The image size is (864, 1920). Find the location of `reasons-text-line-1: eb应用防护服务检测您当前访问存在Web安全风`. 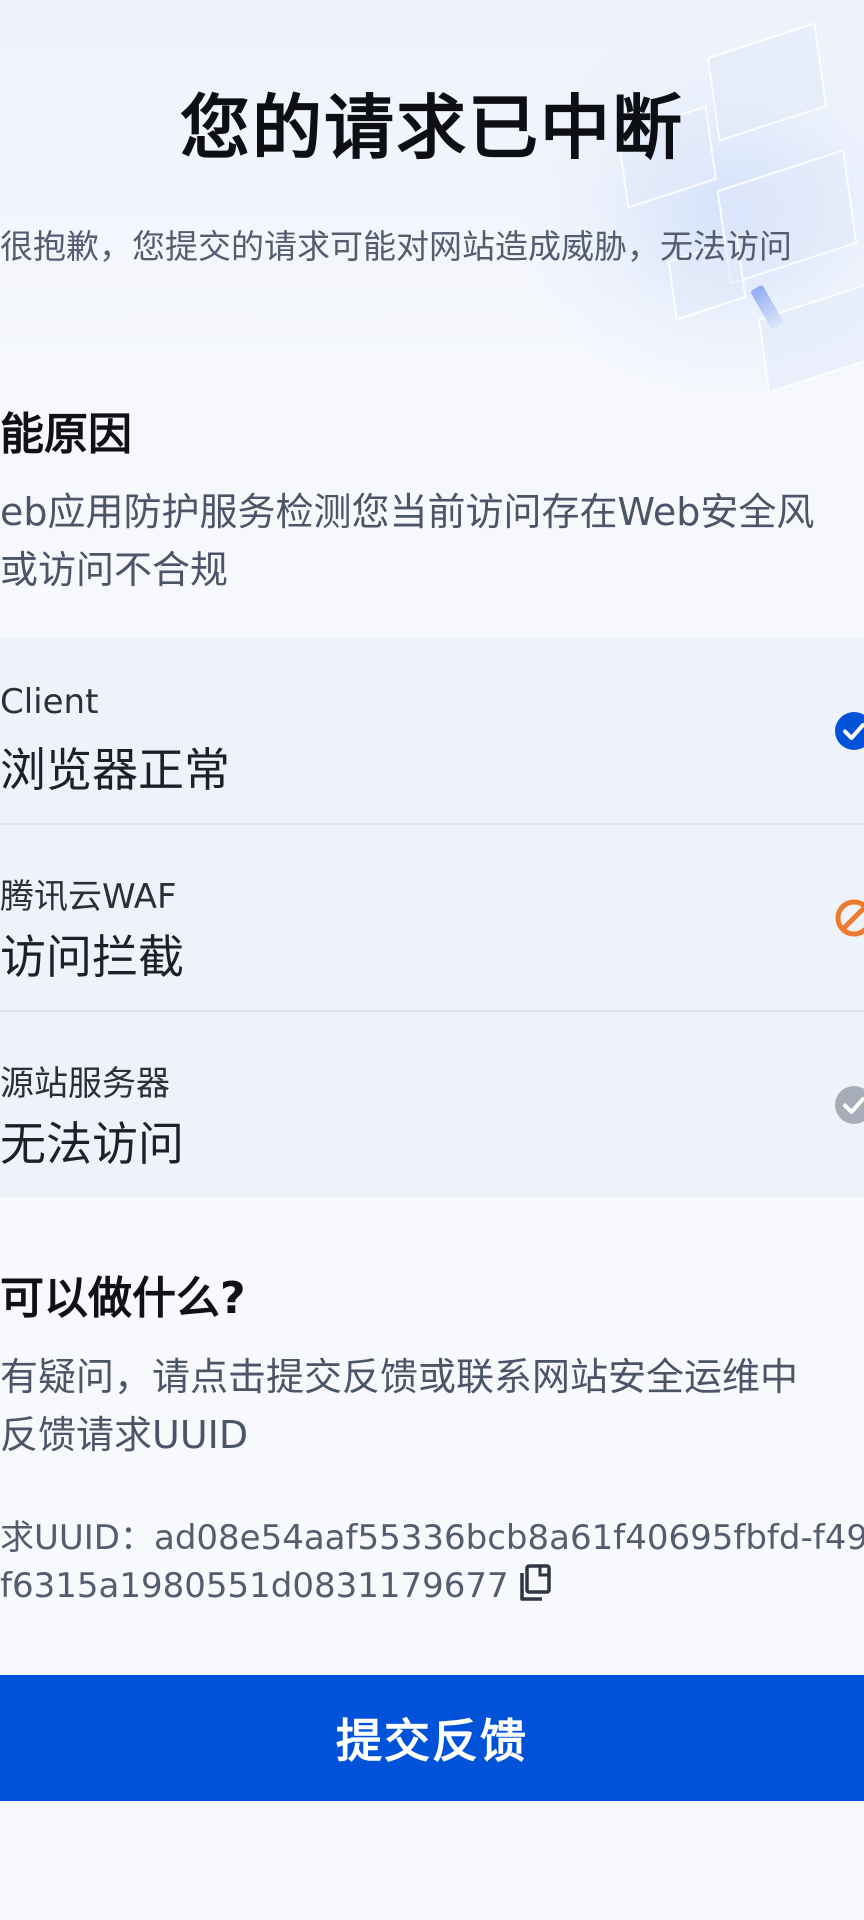

reasons-text-line-1: eb应用防护服务检测您当前访问存在Web安全风 is located at coordinates (407, 512).